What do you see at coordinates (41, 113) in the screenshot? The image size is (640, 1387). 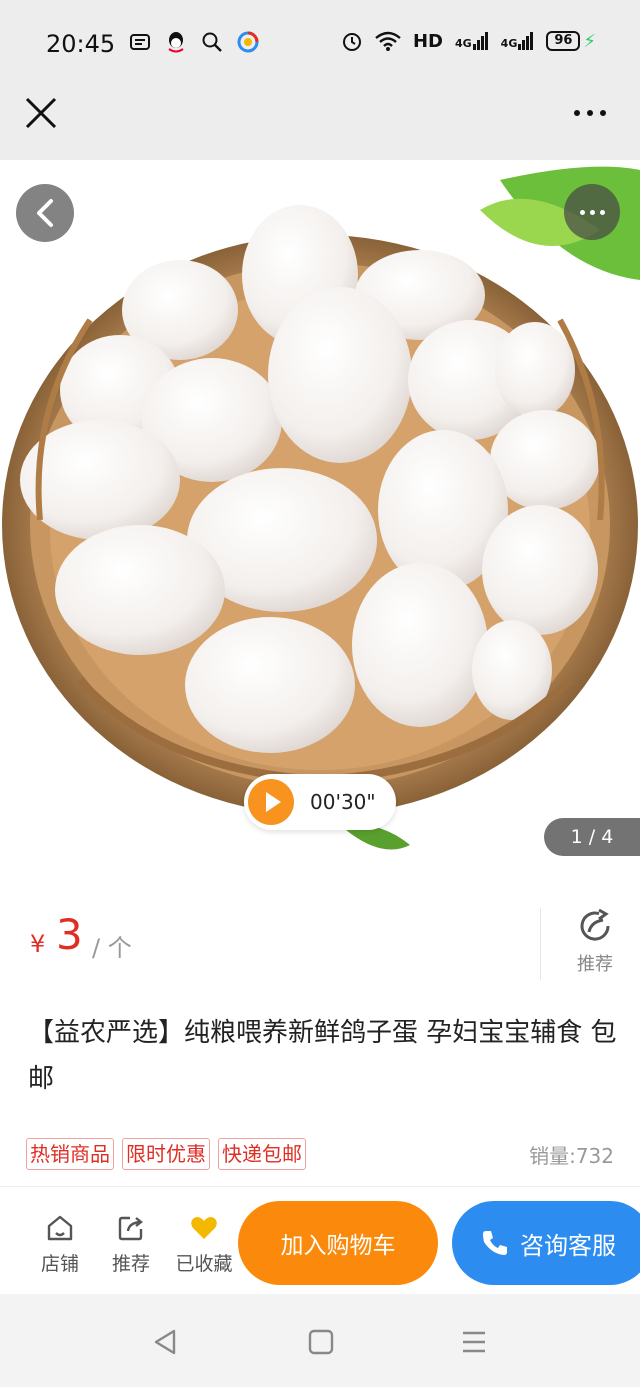 I see `close-icon` at bounding box center [41, 113].